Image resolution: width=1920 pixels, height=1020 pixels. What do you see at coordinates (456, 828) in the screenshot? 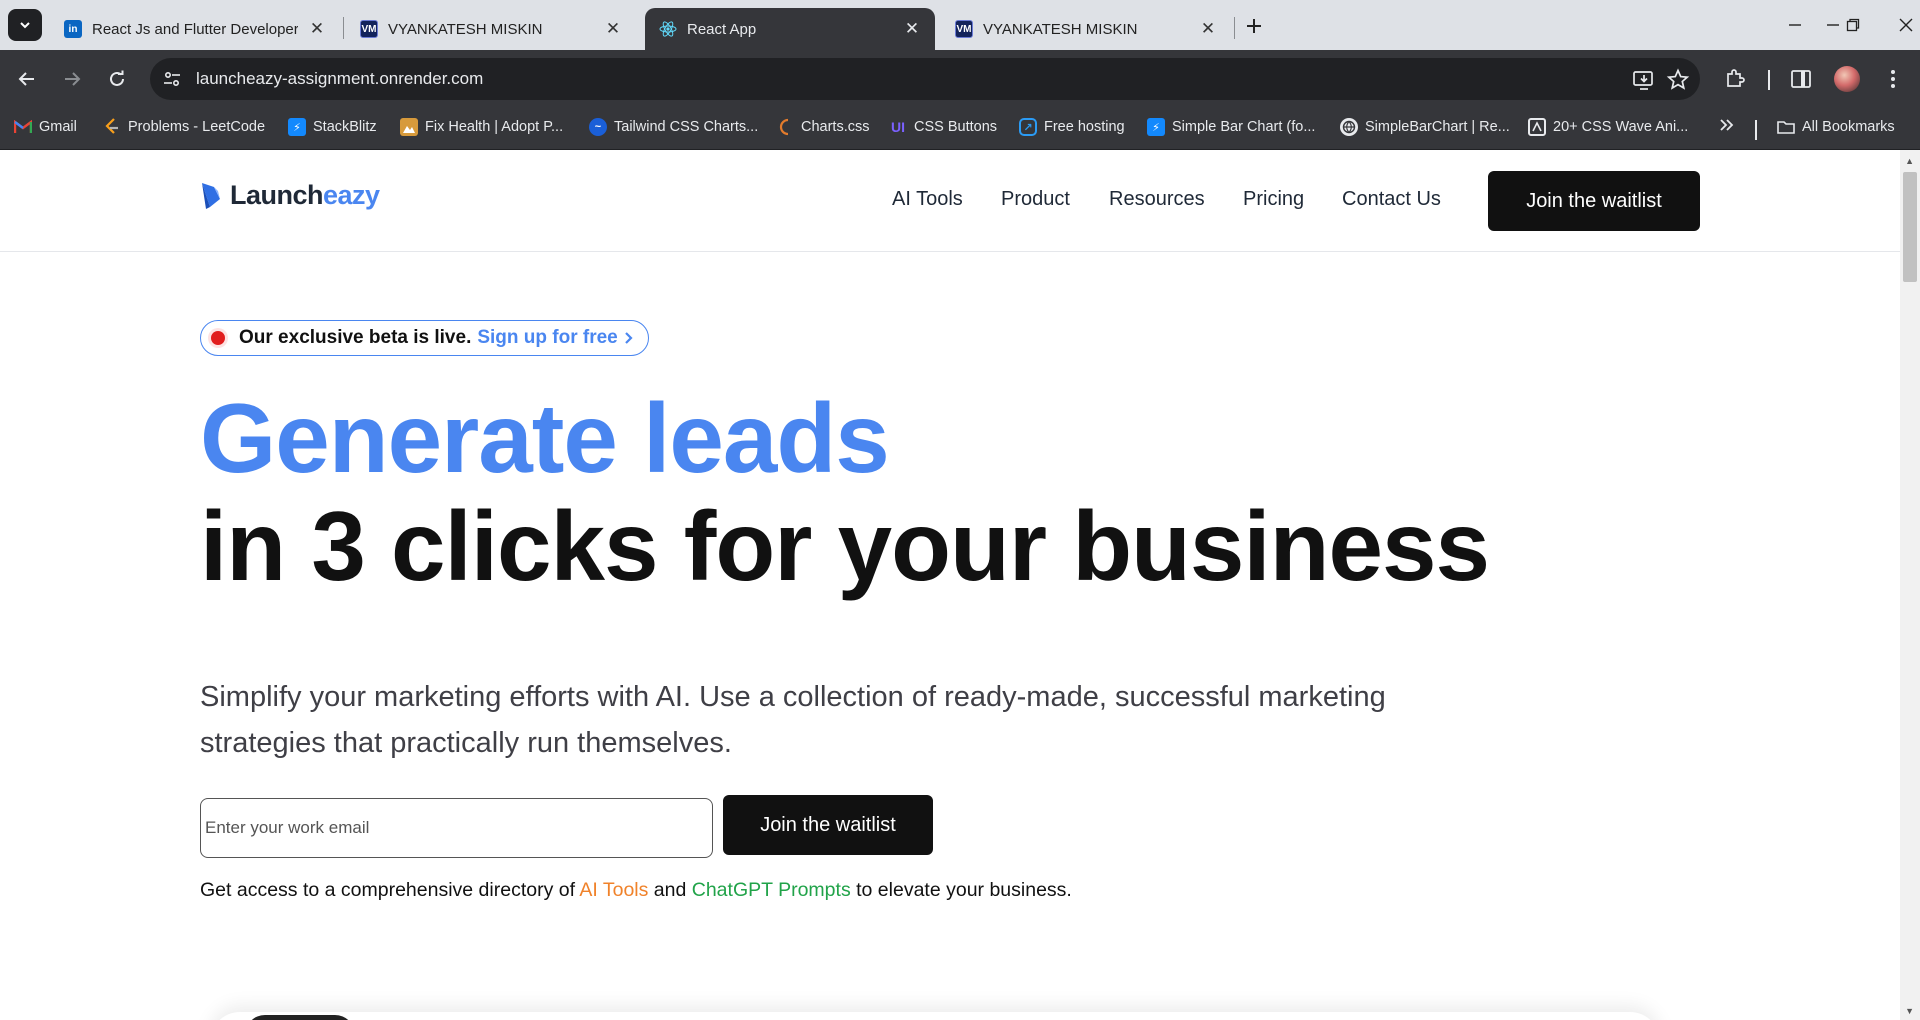
I see `work-email-input` at bounding box center [456, 828].